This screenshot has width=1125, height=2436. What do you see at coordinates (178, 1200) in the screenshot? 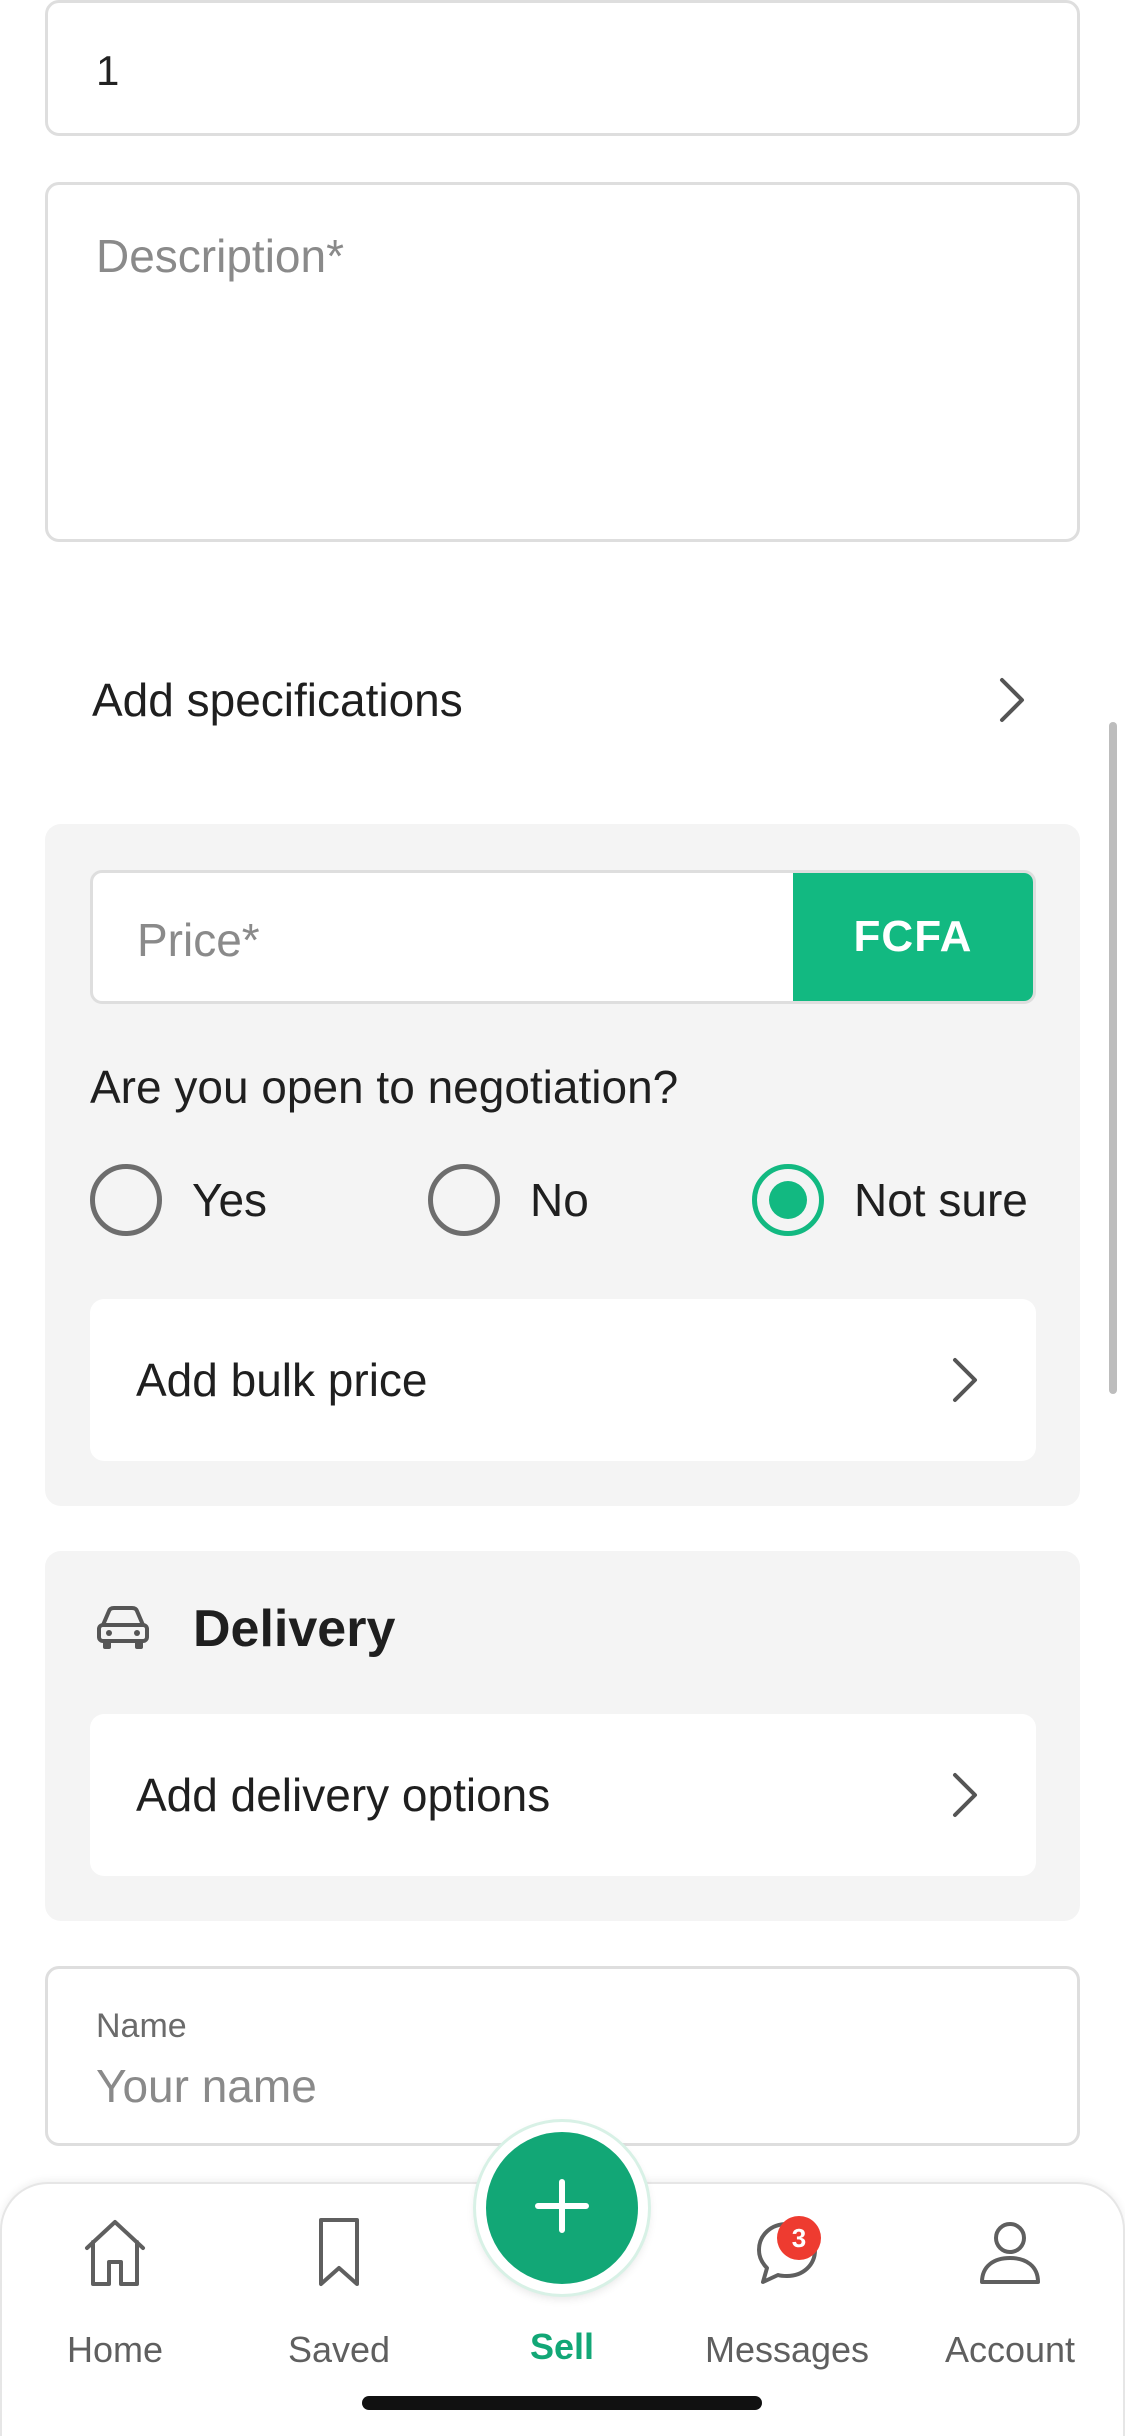
I see `negotiation-option-yes: Yes` at bounding box center [178, 1200].